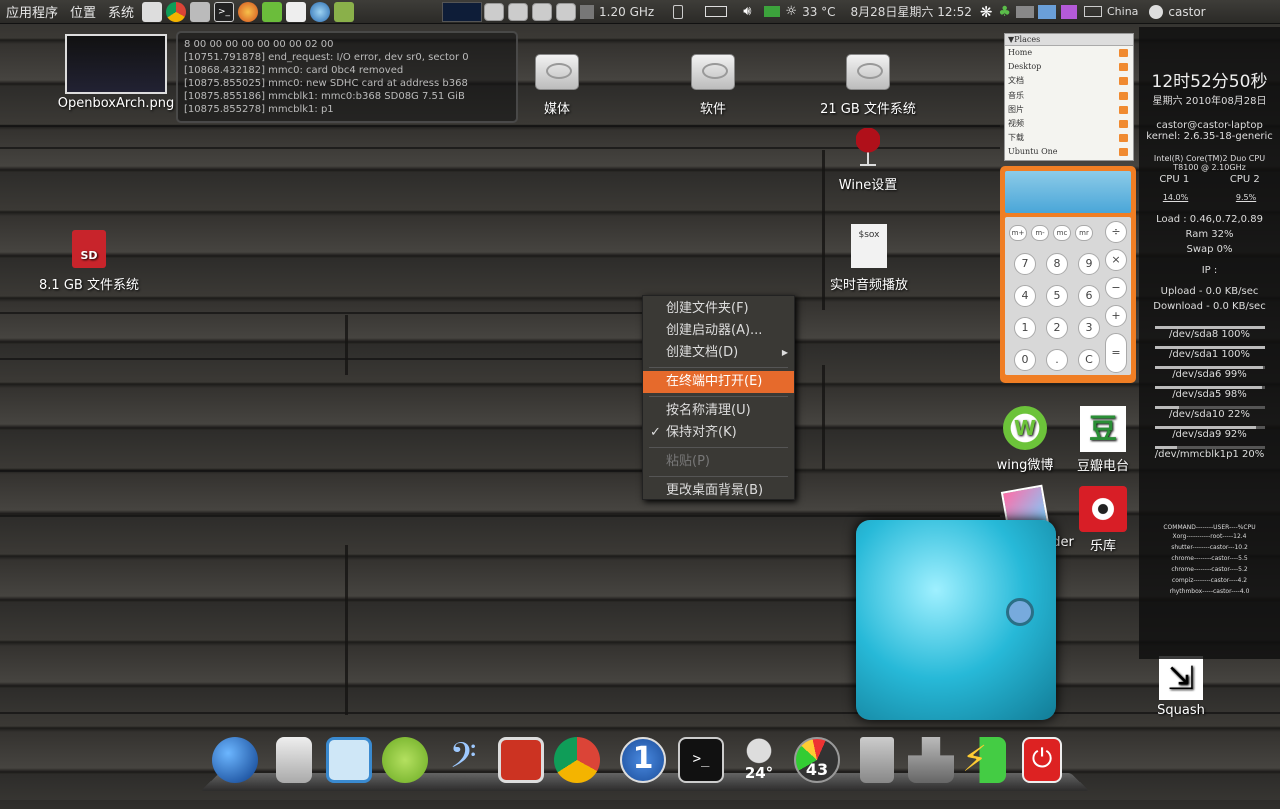 The image size is (1280, 809). What do you see at coordinates (718, 491) in the screenshot?
I see `menu-item-change-background: 更改桌面背景(B)` at bounding box center [718, 491].